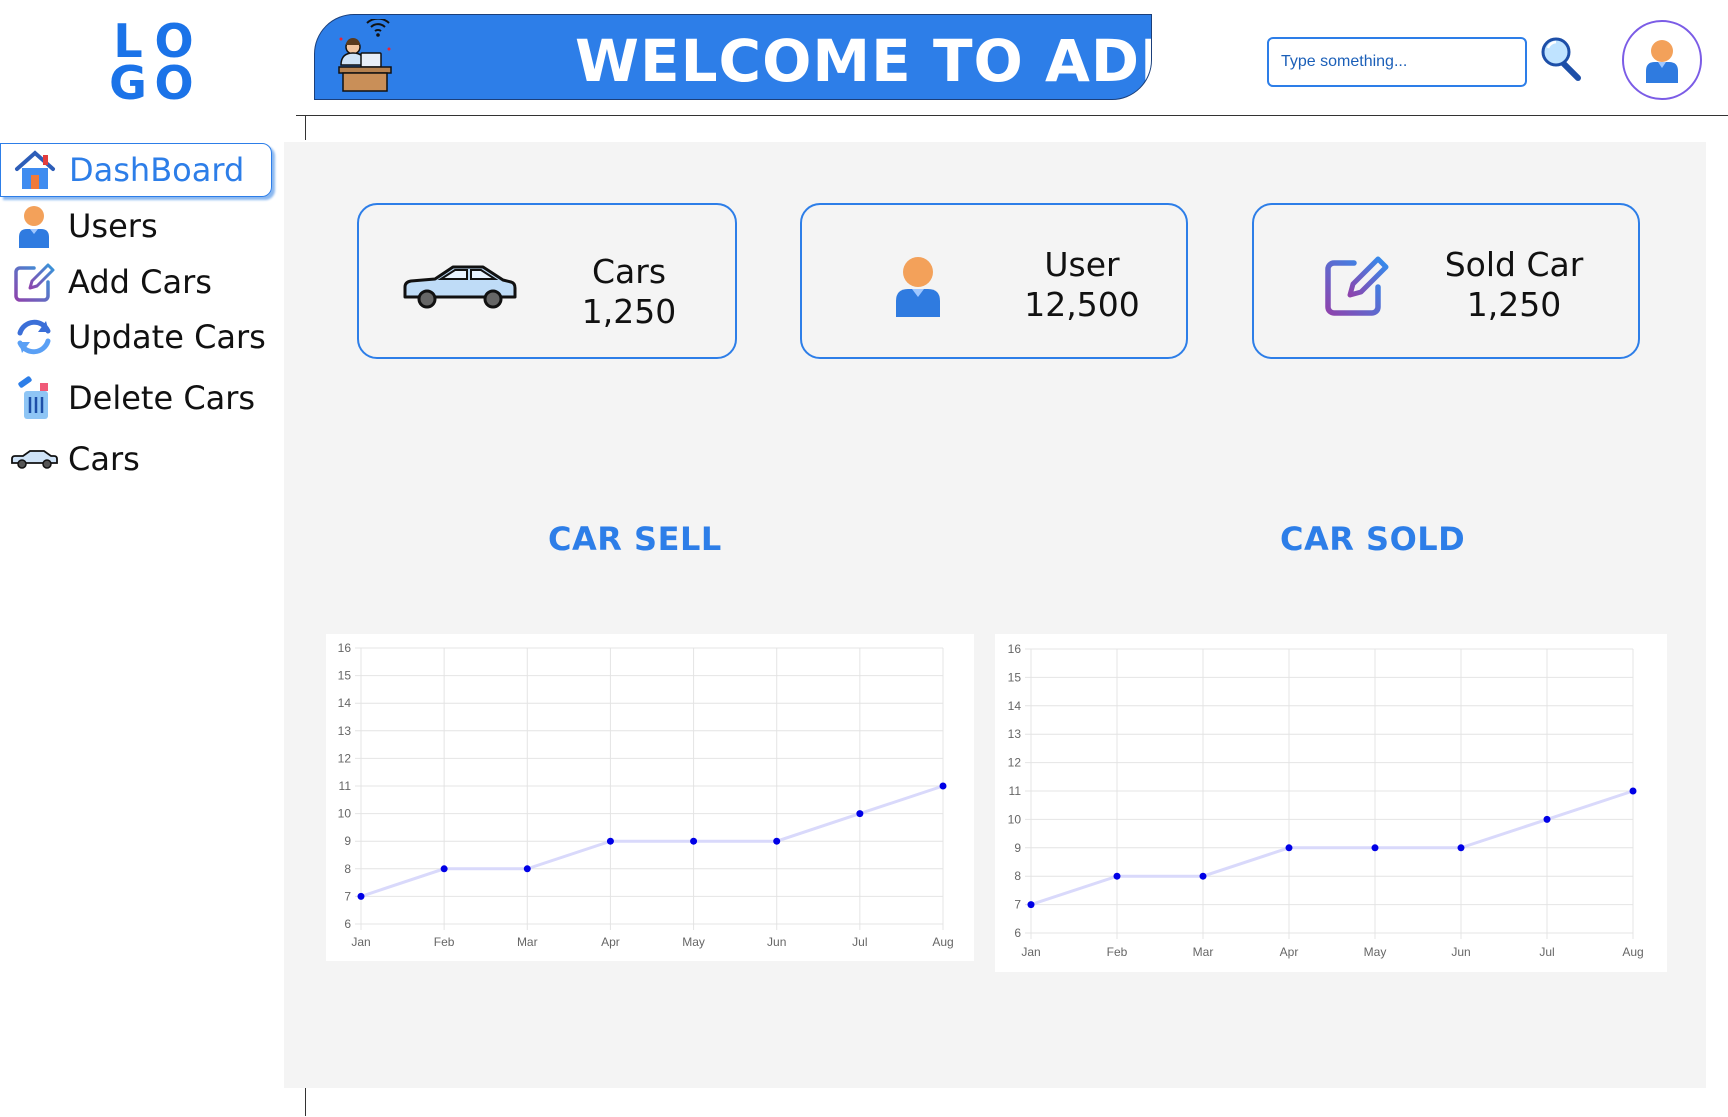 The width and height of the screenshot is (1728, 1117). Describe the element at coordinates (1082, 304) in the screenshot. I see `stat-value: 12,500` at that location.